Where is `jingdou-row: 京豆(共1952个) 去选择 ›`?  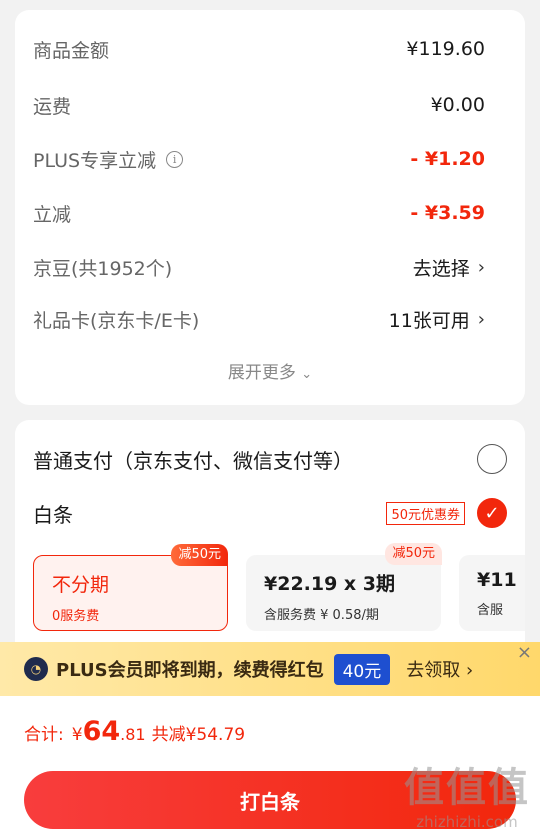
jingdou-row: 京豆(共1952个) 去选择 › is located at coordinates (259, 267).